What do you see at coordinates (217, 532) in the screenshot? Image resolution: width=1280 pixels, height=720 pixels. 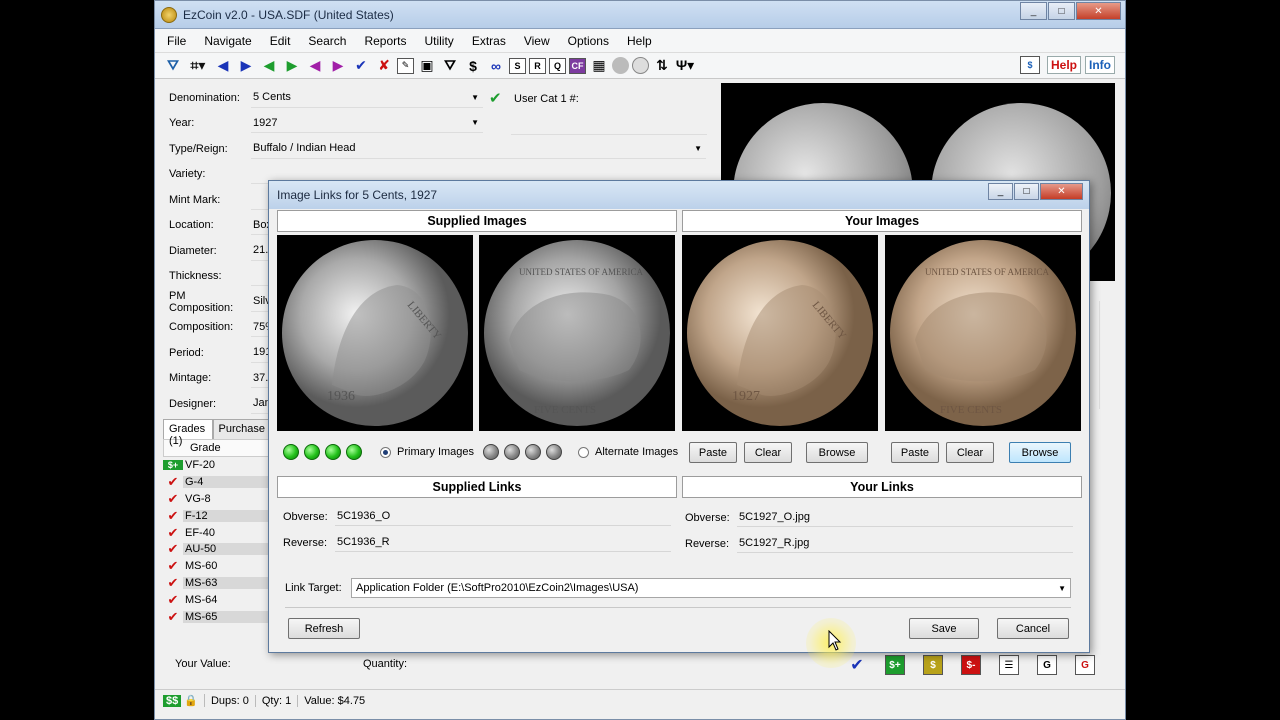 I see `grade-row: ✔ EF-40` at bounding box center [217, 532].